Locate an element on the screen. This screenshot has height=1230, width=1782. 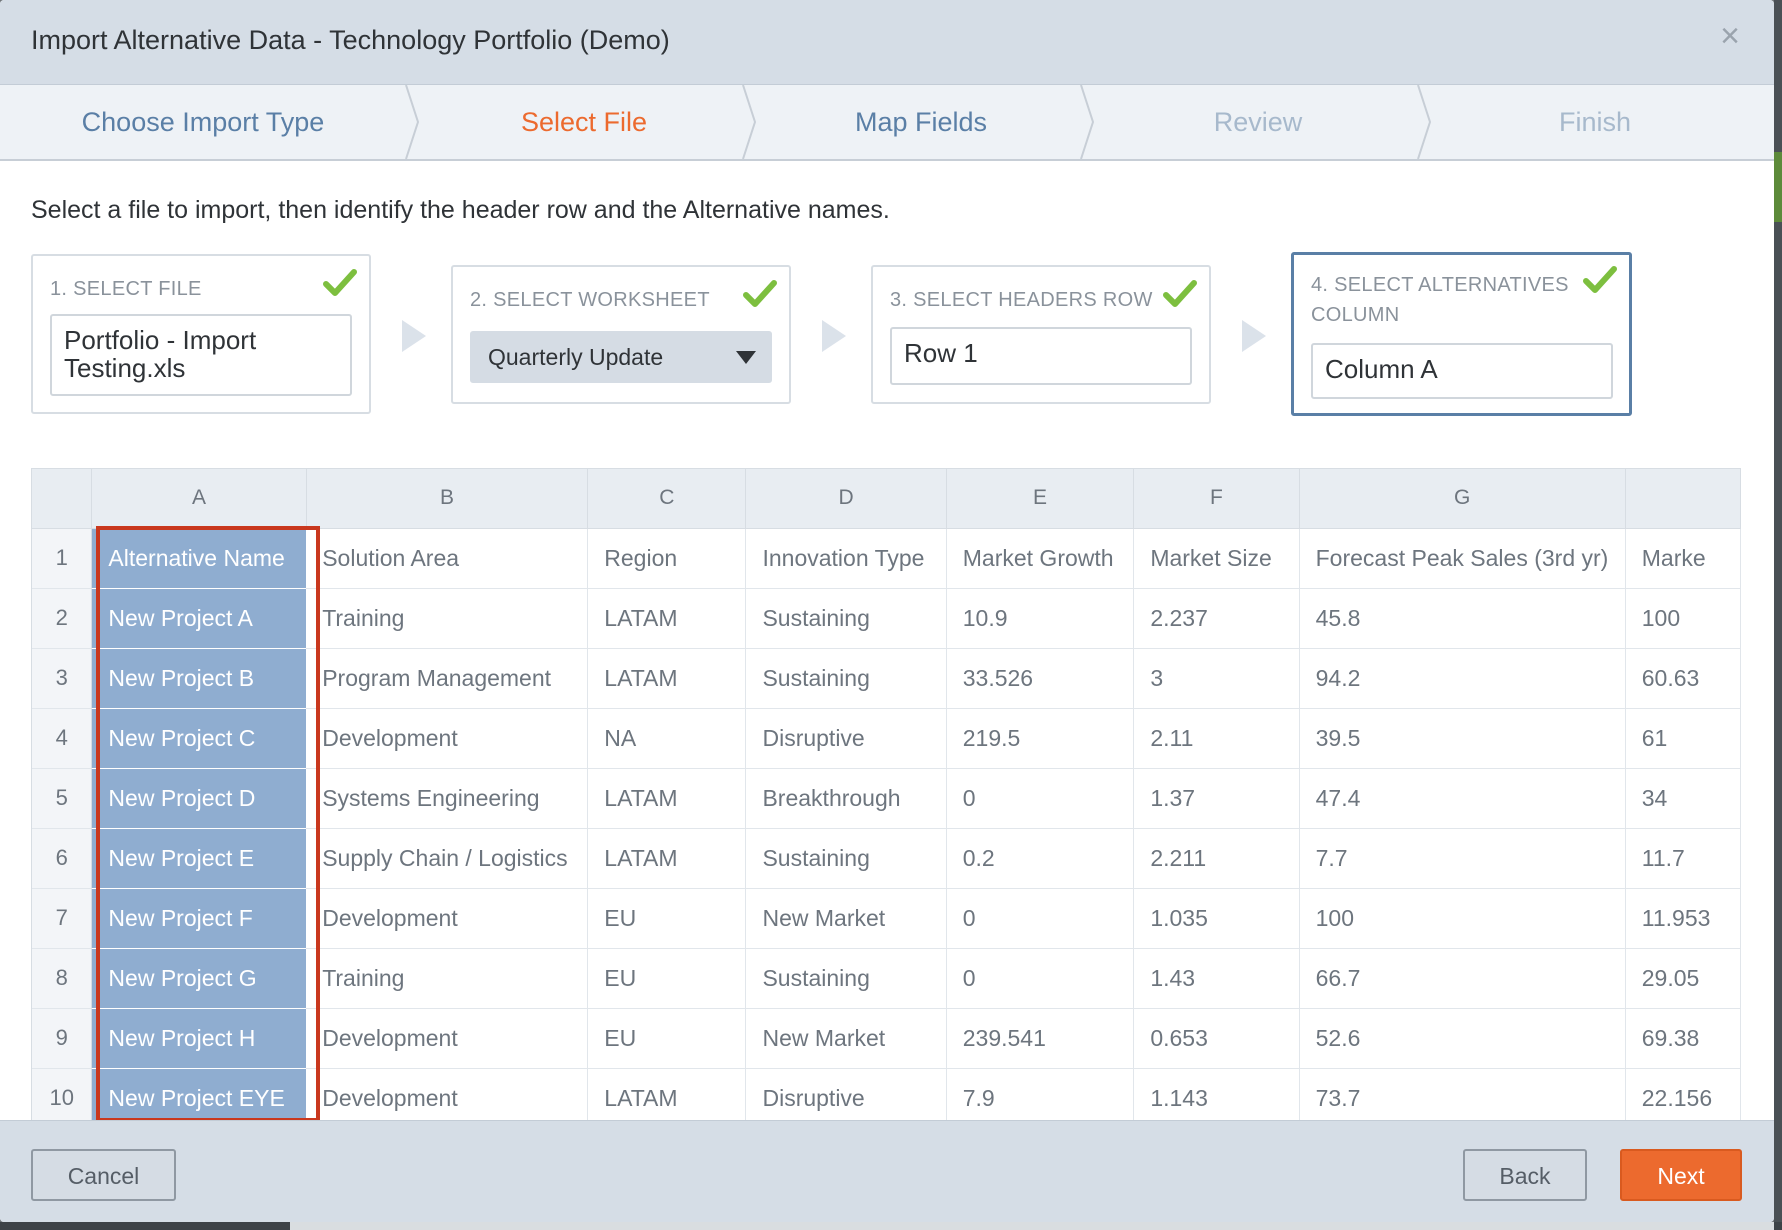
row-number: 8 is located at coordinates (62, 978).